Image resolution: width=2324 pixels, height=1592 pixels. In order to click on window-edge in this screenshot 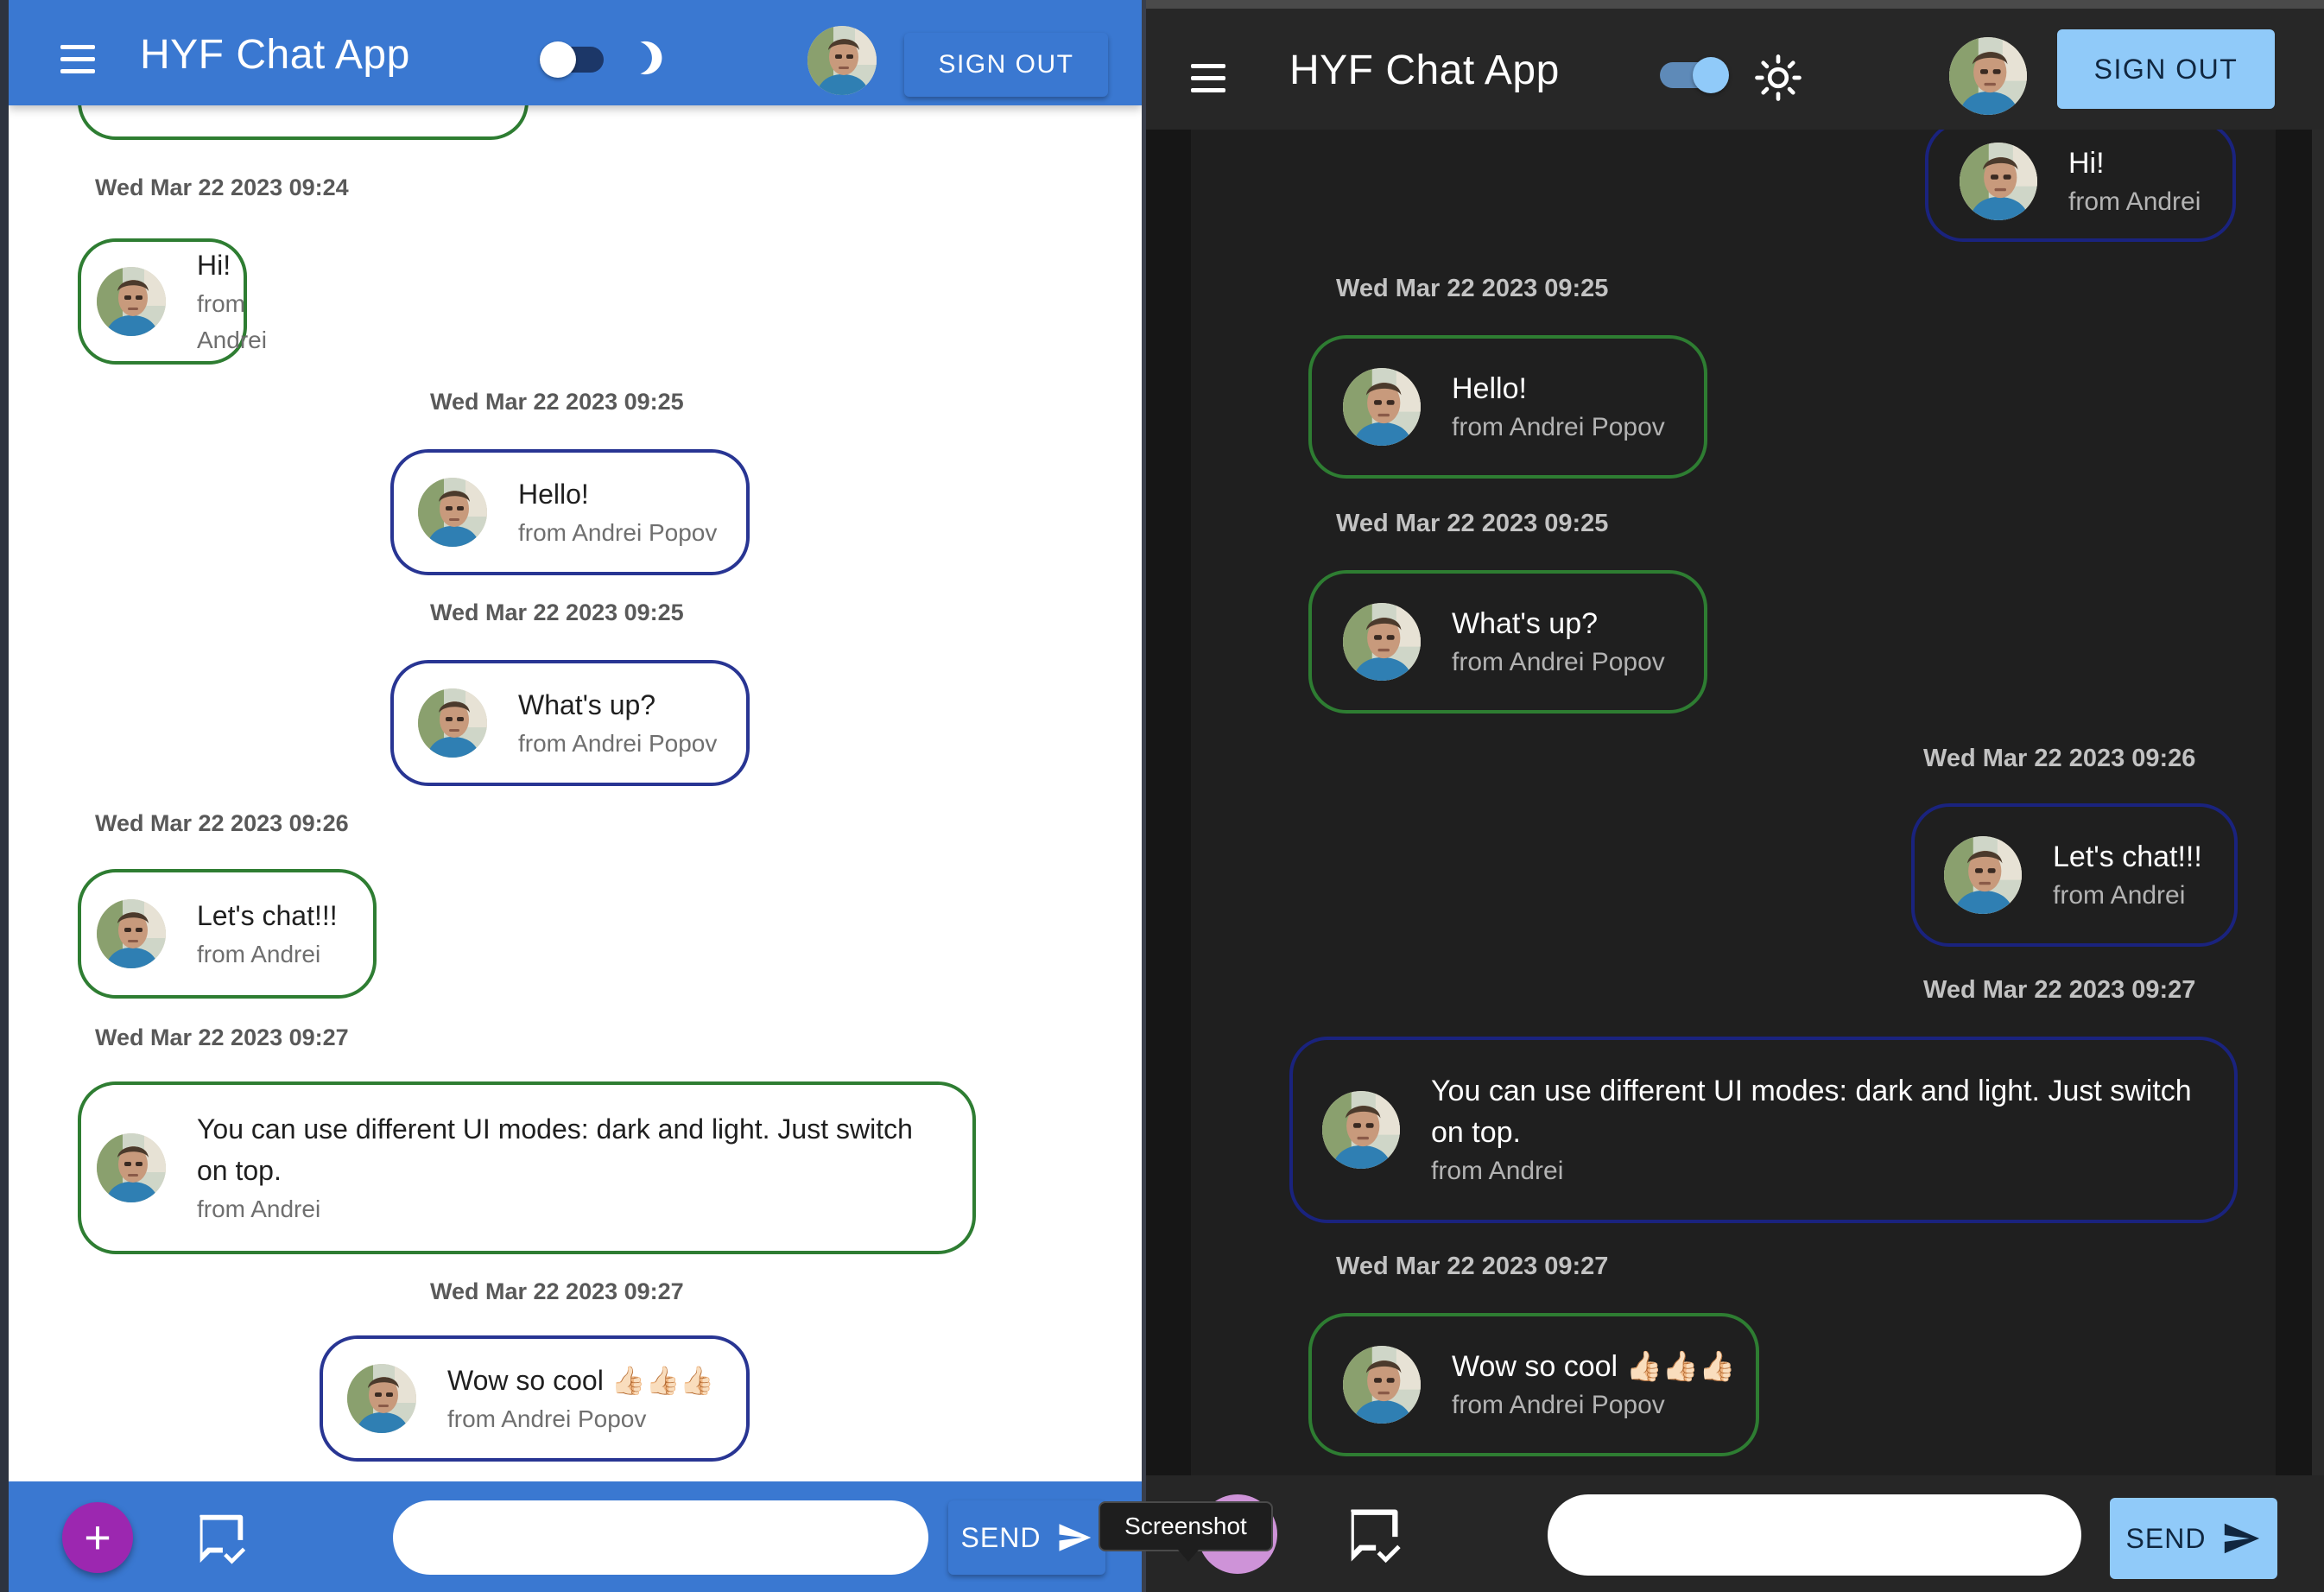, I will do `click(4, 796)`.